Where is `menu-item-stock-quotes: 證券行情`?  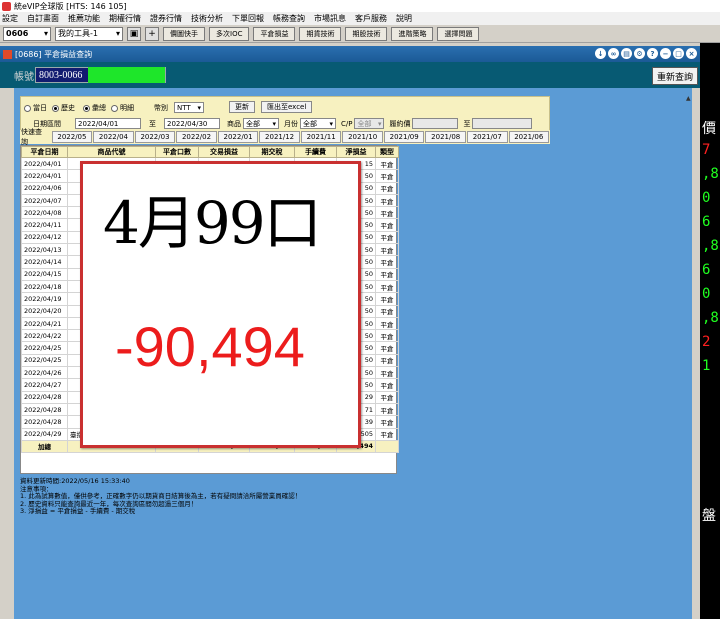 menu-item-stock-quotes: 證券行情 is located at coordinates (166, 18).